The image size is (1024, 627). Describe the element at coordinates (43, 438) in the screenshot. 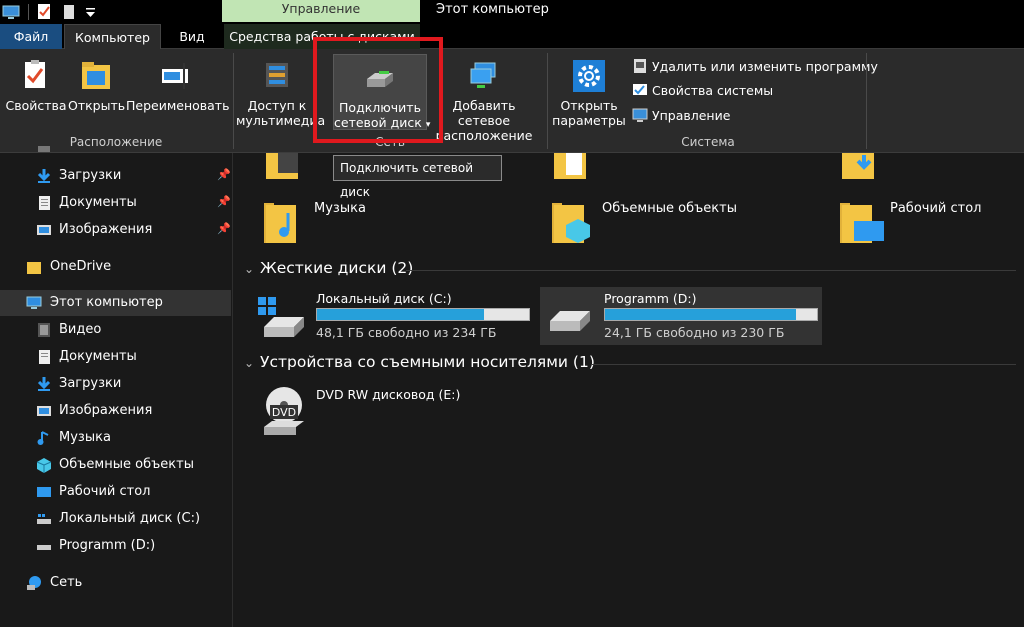

I see `music-icon` at that location.